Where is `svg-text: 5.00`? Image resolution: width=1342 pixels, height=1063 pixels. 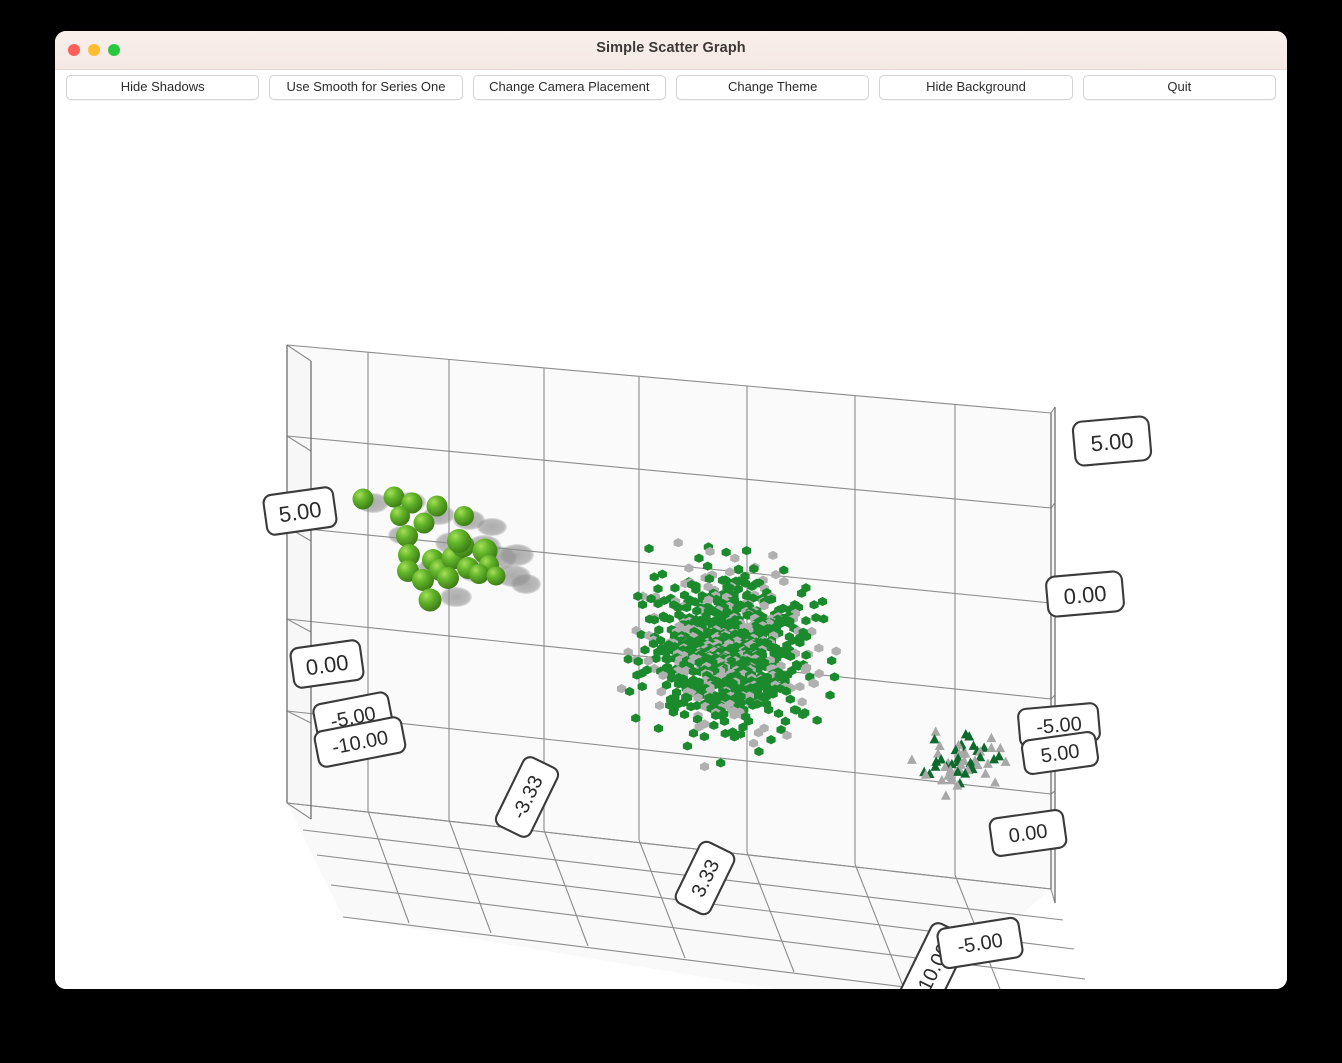 svg-text: 5.00 is located at coordinates (1112, 442).